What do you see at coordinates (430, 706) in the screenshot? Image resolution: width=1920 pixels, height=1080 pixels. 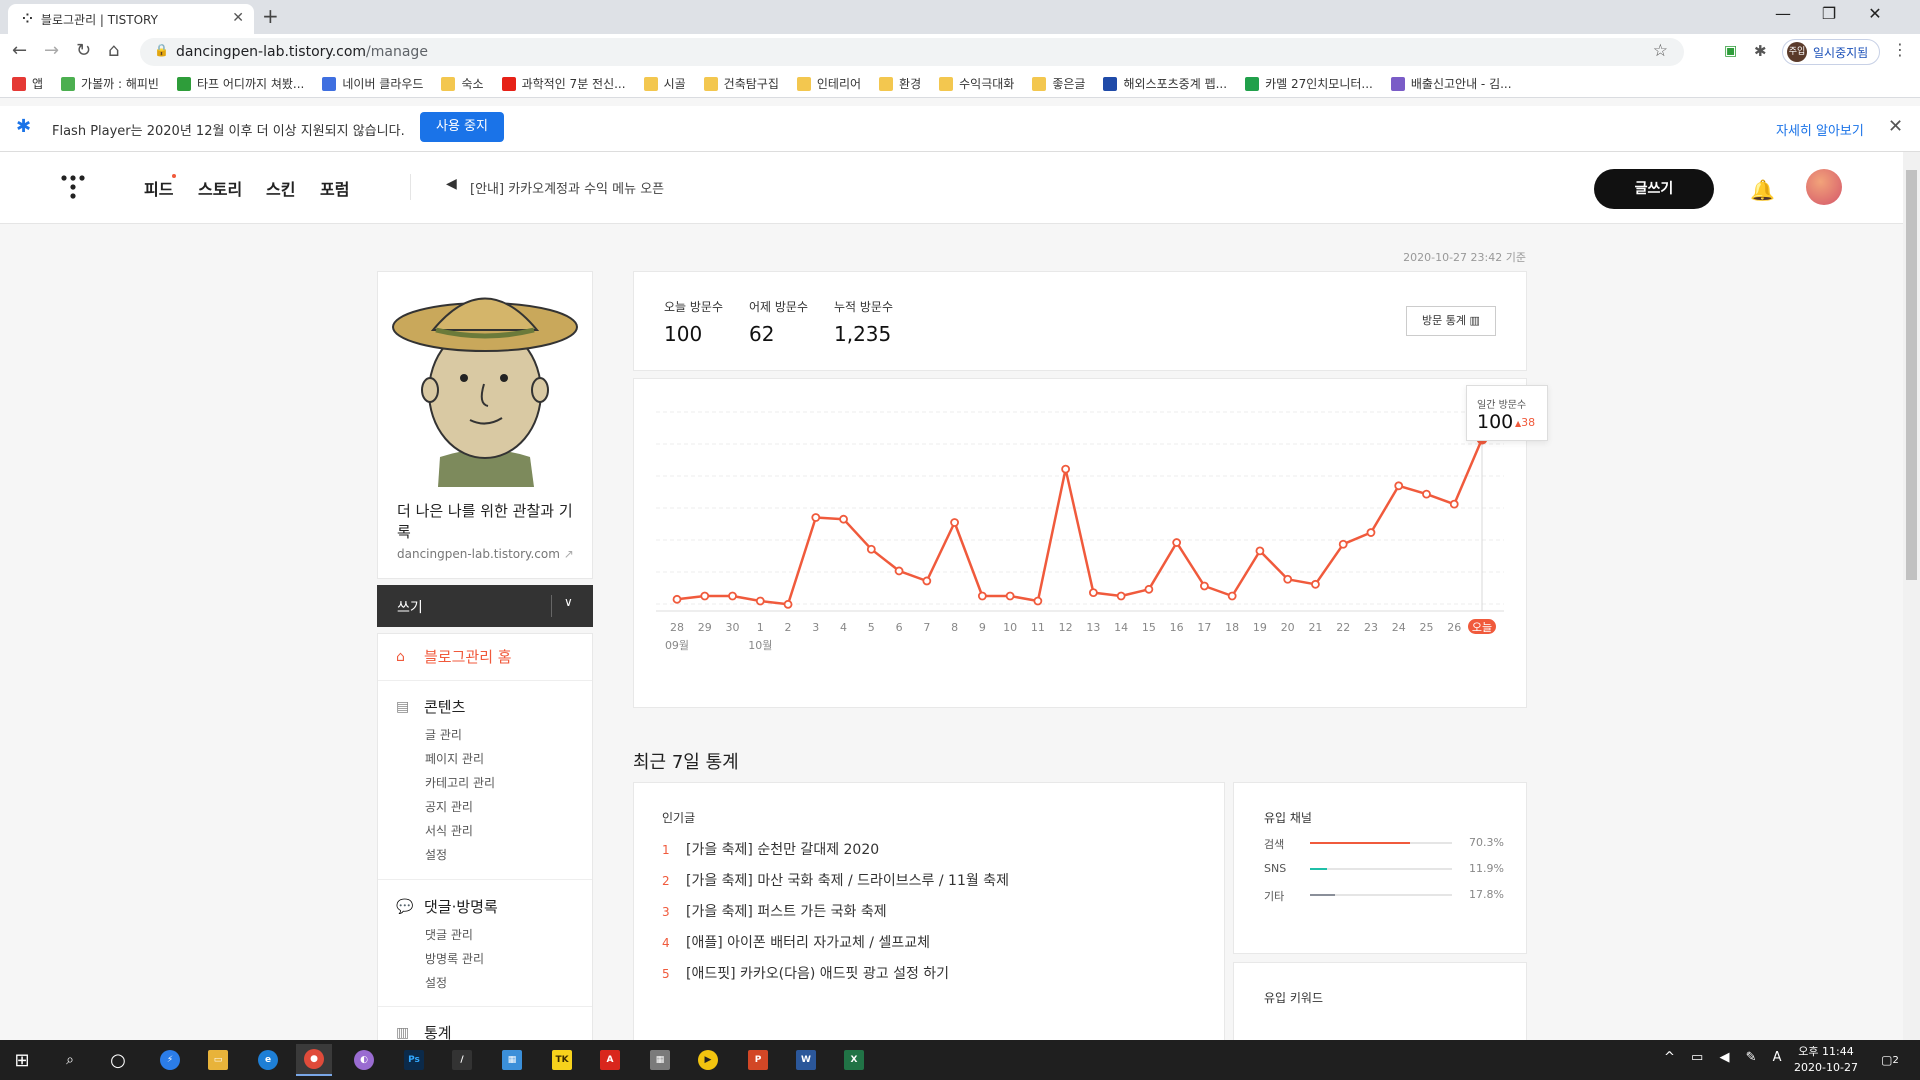 I see `menu-contents: ▤ 콘텐츠` at bounding box center [430, 706].